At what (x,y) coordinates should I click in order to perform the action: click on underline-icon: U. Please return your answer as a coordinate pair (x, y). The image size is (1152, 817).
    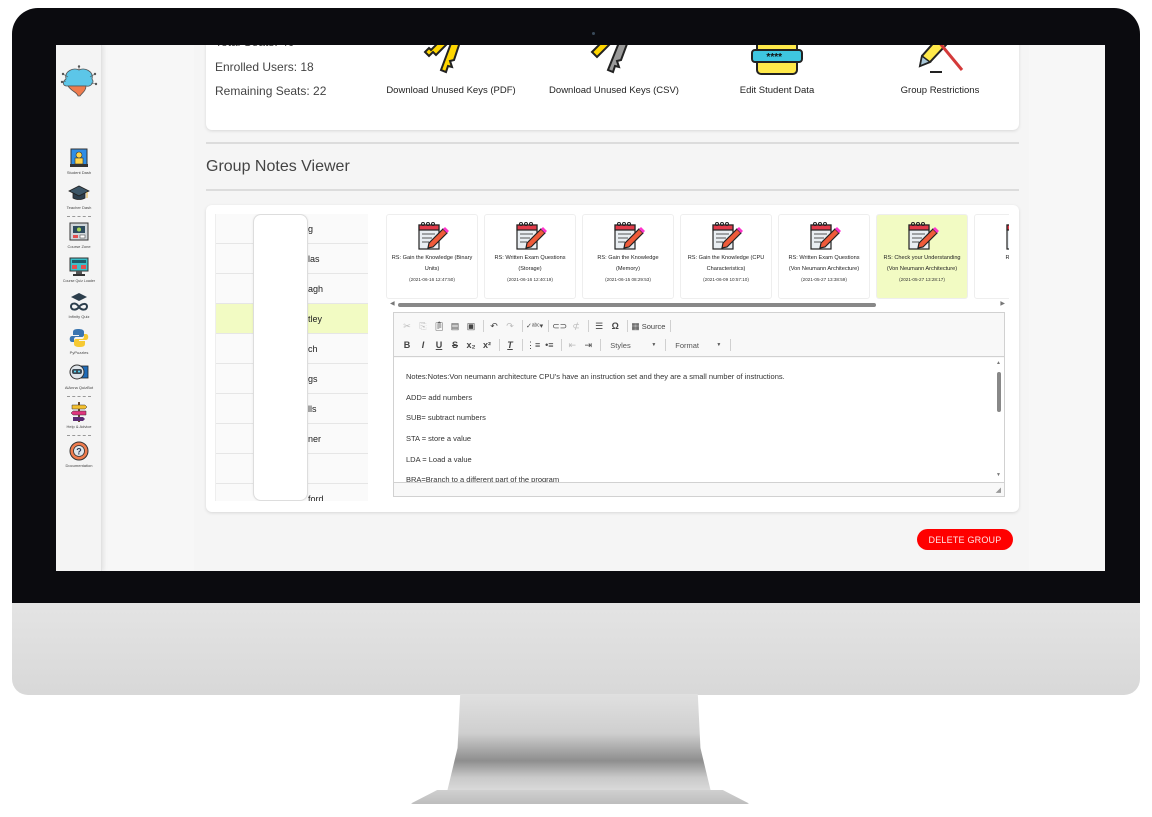
    Looking at the image, I should click on (439, 345).